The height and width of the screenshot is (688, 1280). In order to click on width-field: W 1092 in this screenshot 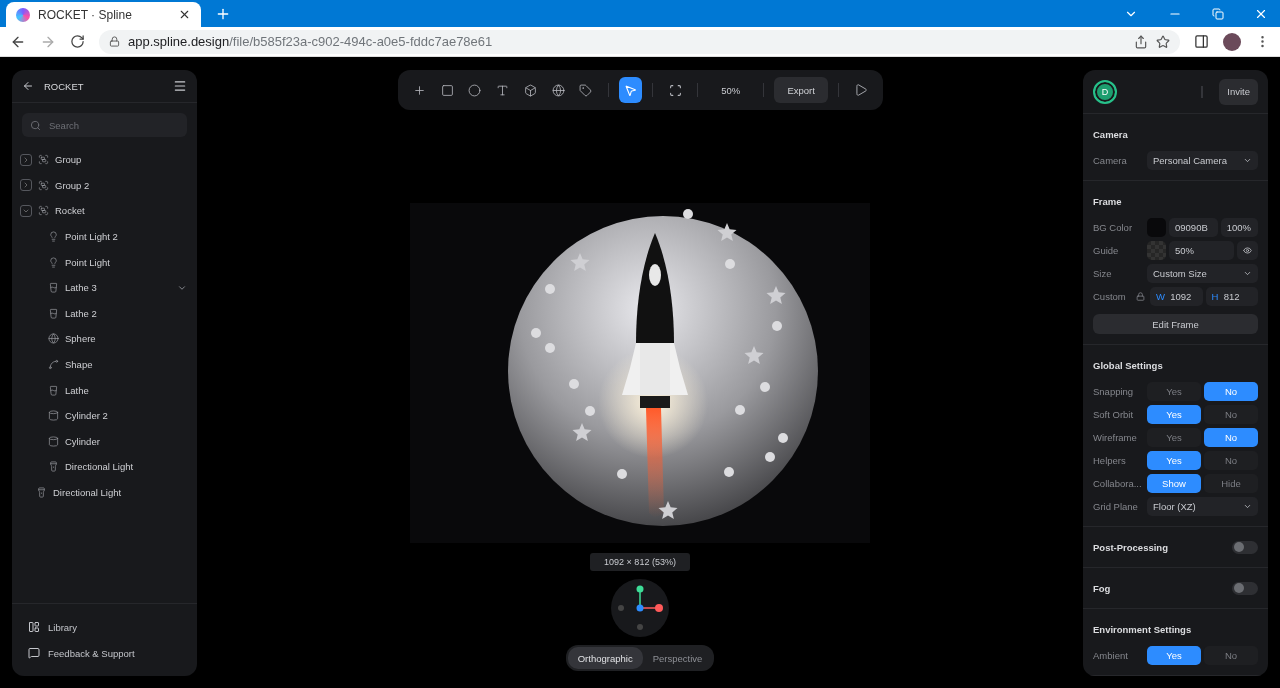, I will do `click(1176, 296)`.